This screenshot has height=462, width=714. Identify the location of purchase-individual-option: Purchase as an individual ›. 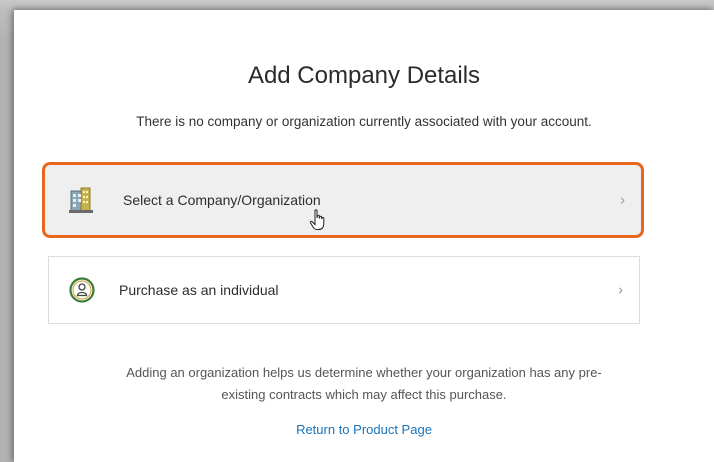
(344, 290).